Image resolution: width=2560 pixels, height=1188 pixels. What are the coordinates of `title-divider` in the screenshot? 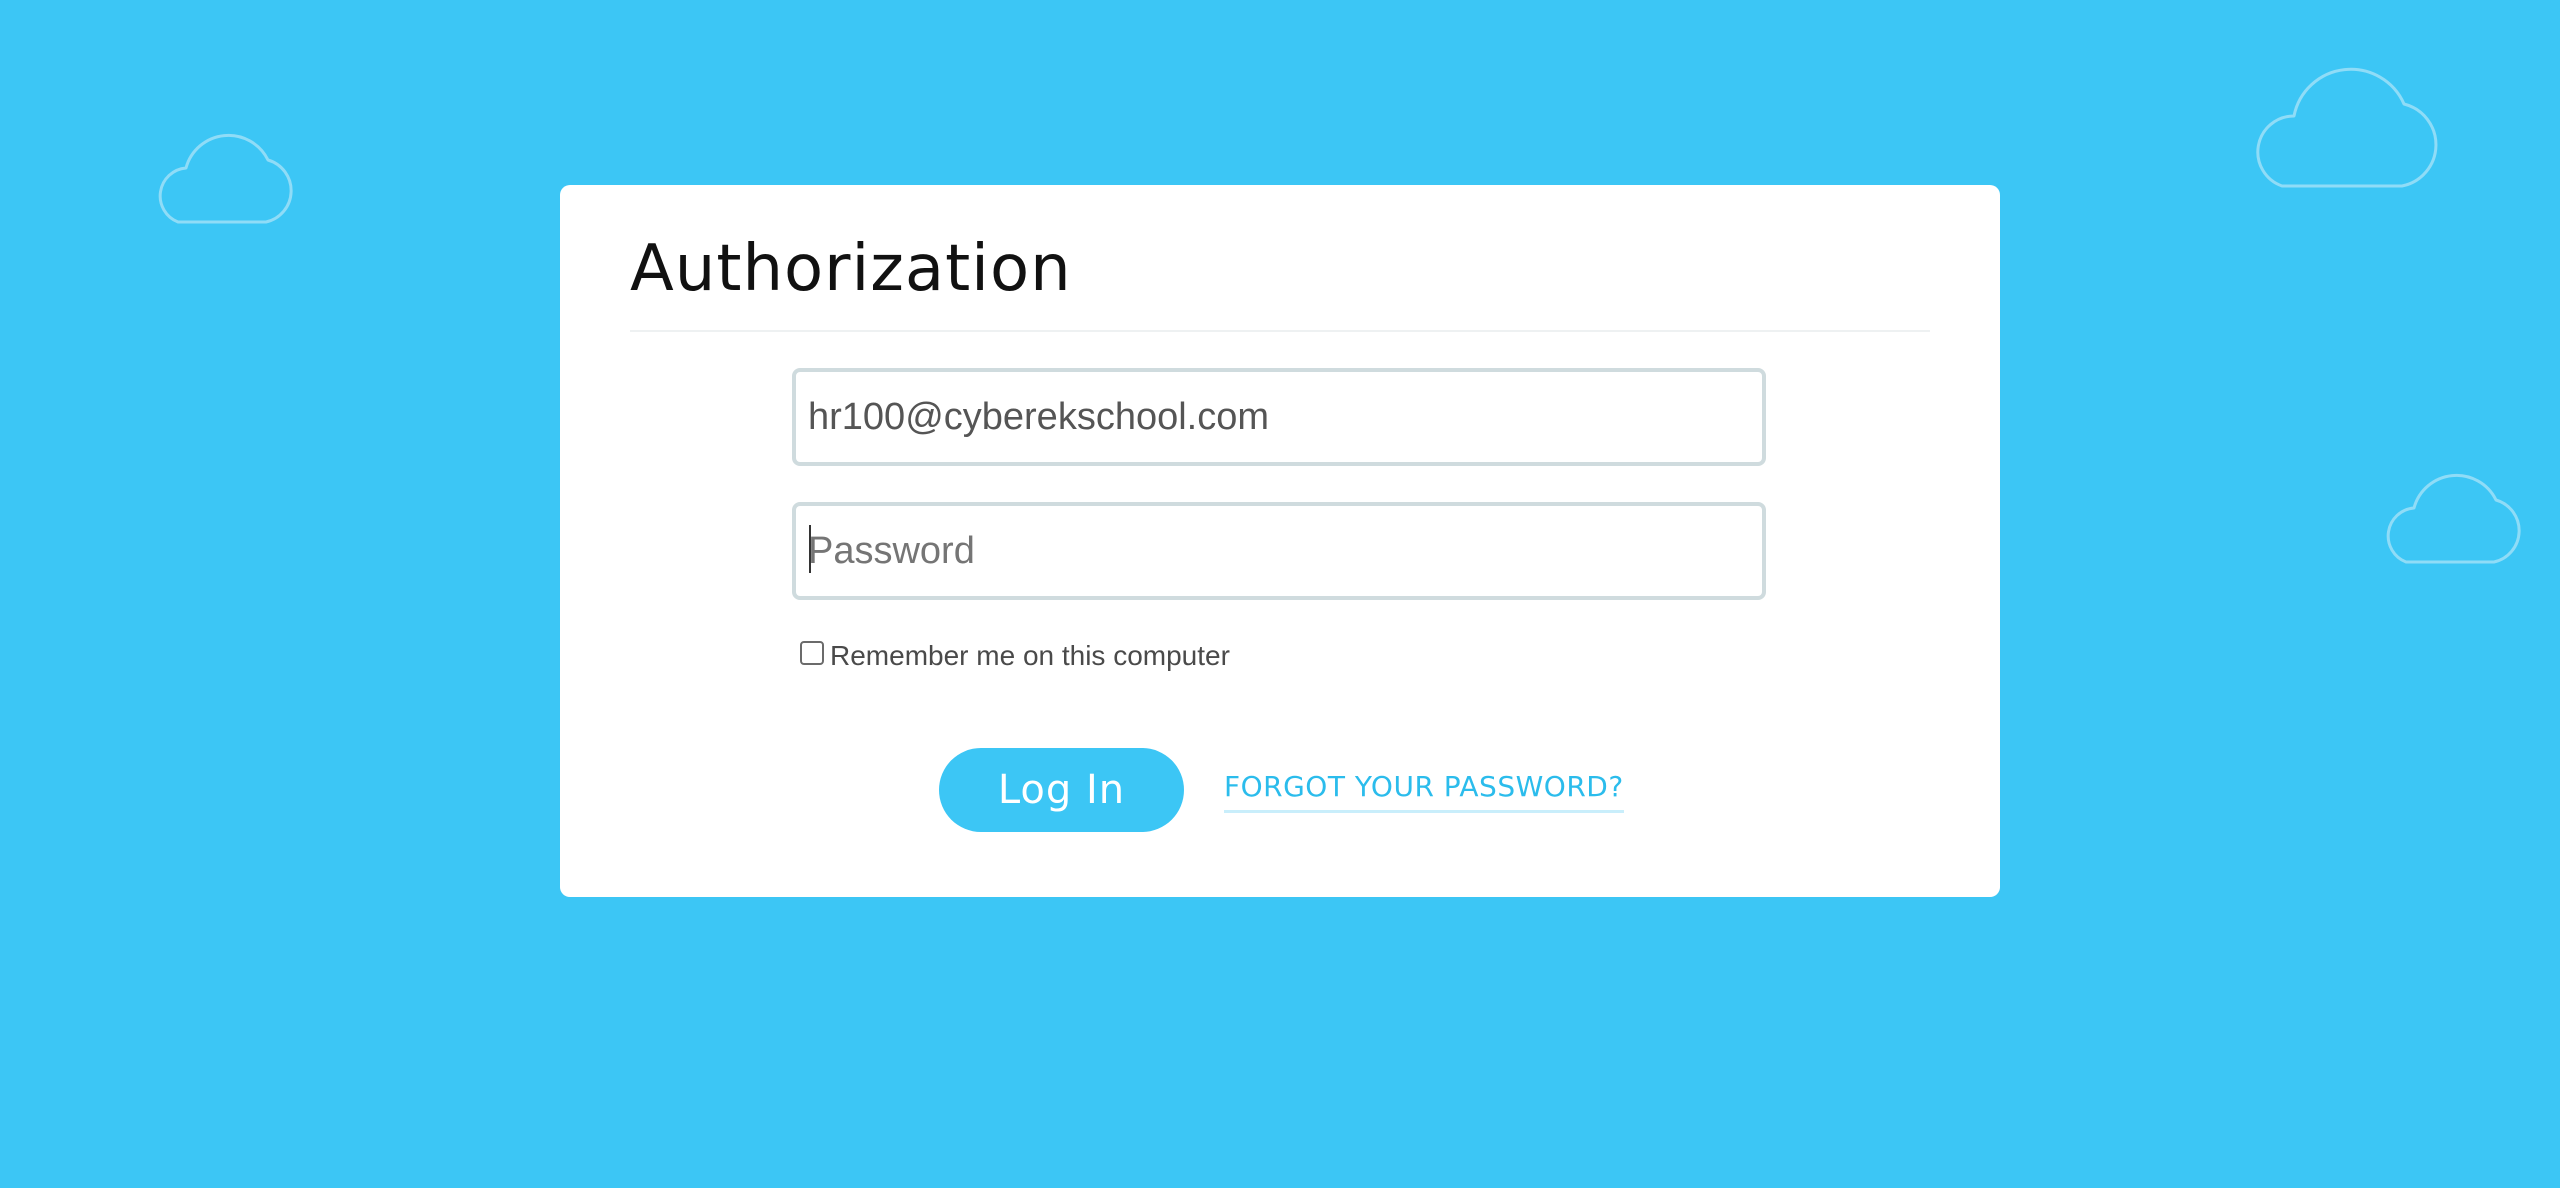 It's located at (1280, 331).